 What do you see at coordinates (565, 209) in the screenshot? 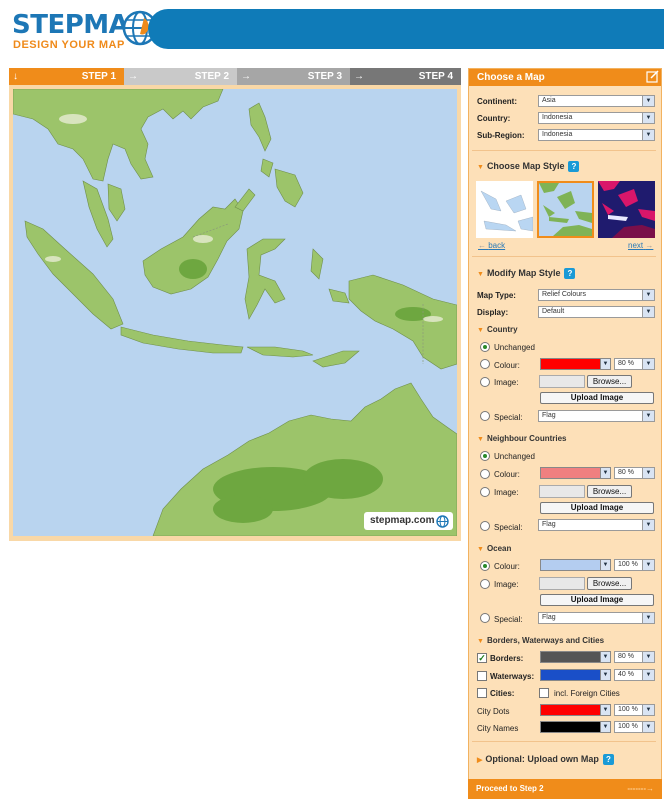
I see `style-thumb-relief-selected` at bounding box center [565, 209].